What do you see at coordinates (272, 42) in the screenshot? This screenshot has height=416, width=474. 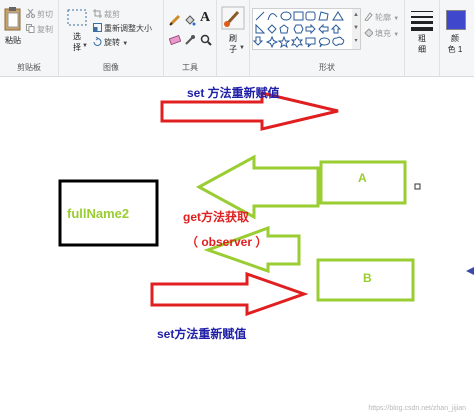 I see `star4-shape-icon` at bounding box center [272, 42].